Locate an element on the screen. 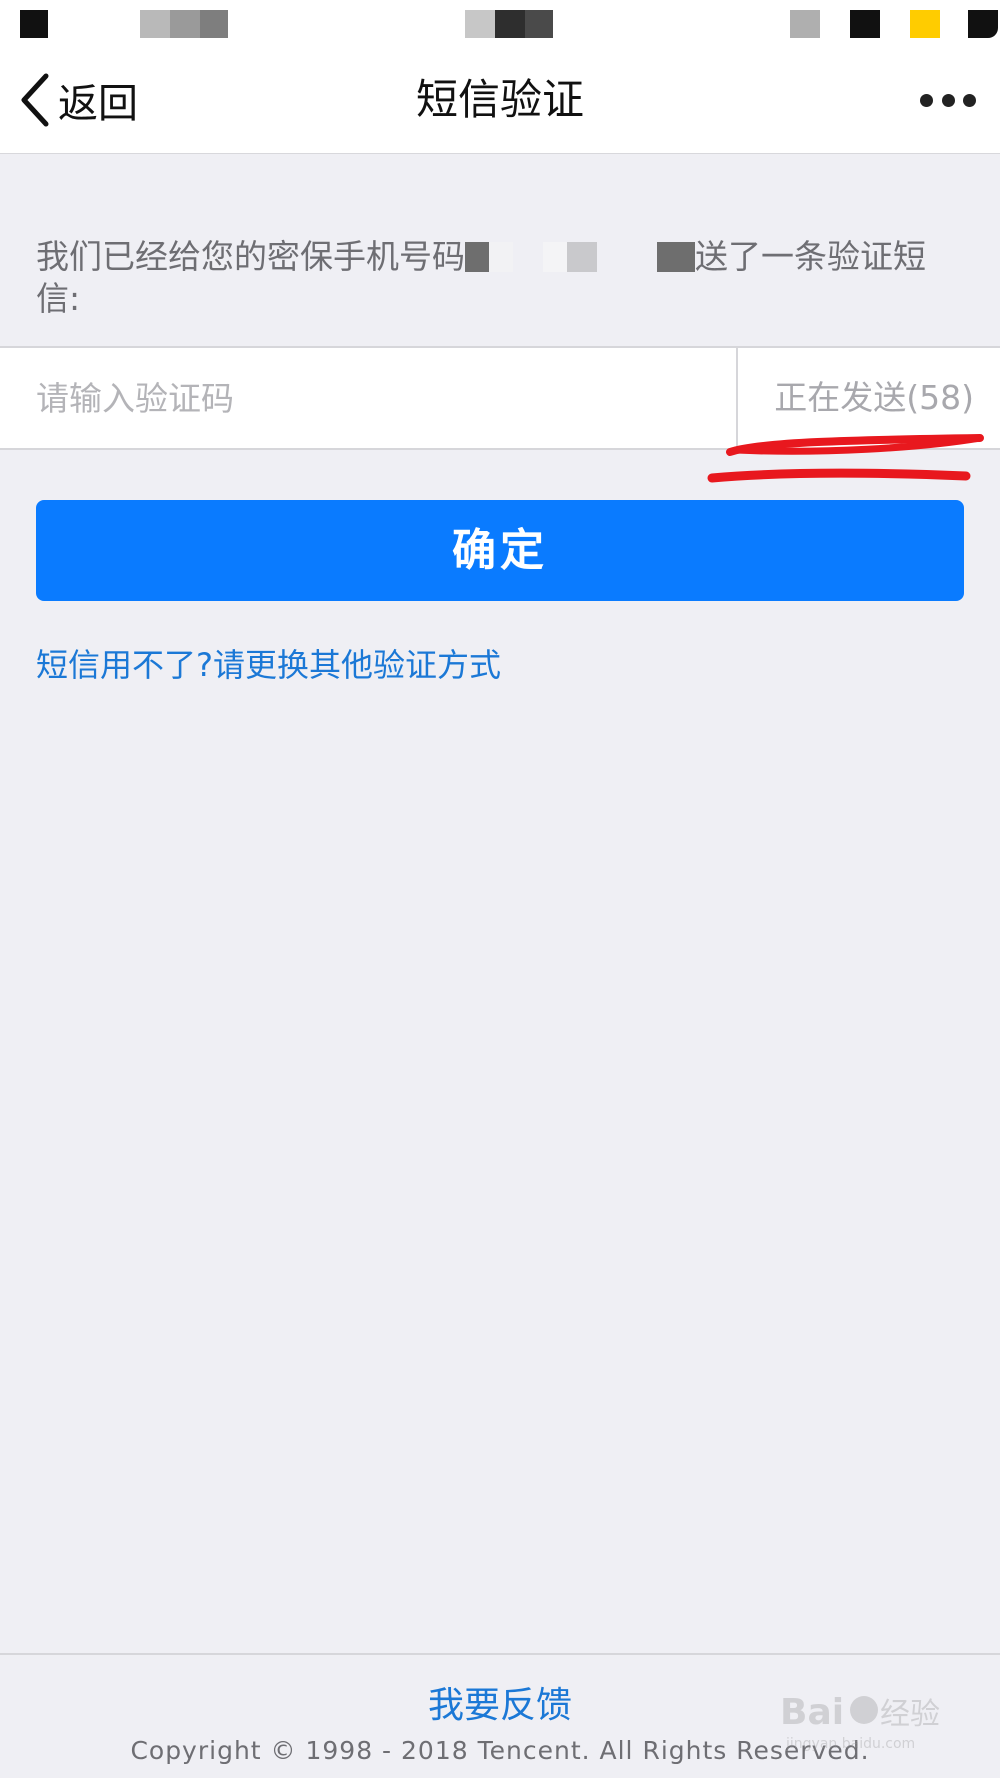  more-button is located at coordinates (948, 100).